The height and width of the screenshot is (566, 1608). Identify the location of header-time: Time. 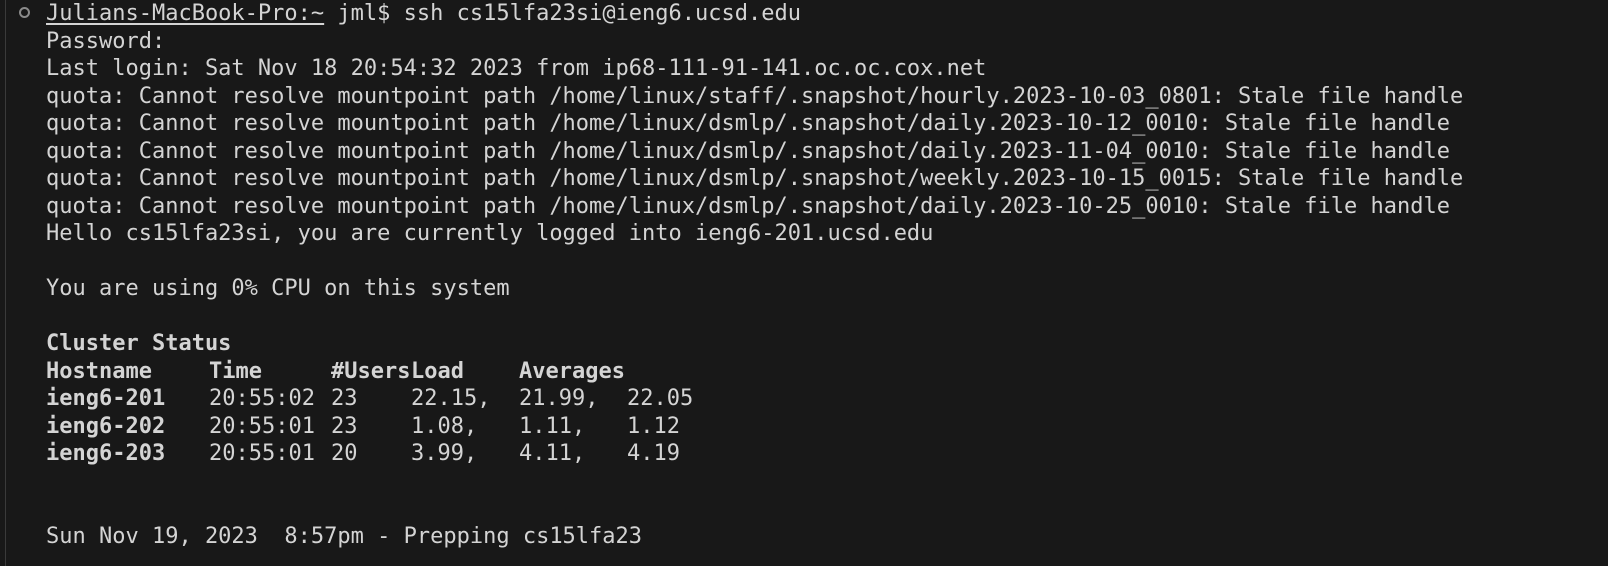
(235, 371).